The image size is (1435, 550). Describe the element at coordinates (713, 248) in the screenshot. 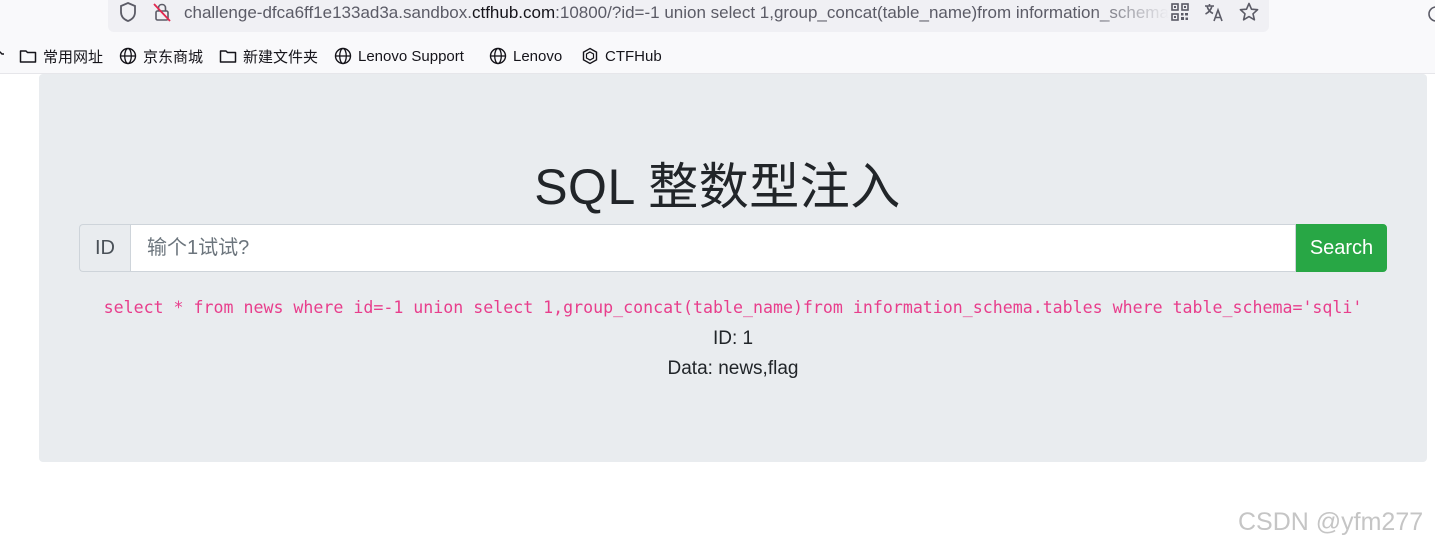

I see `id-input` at that location.